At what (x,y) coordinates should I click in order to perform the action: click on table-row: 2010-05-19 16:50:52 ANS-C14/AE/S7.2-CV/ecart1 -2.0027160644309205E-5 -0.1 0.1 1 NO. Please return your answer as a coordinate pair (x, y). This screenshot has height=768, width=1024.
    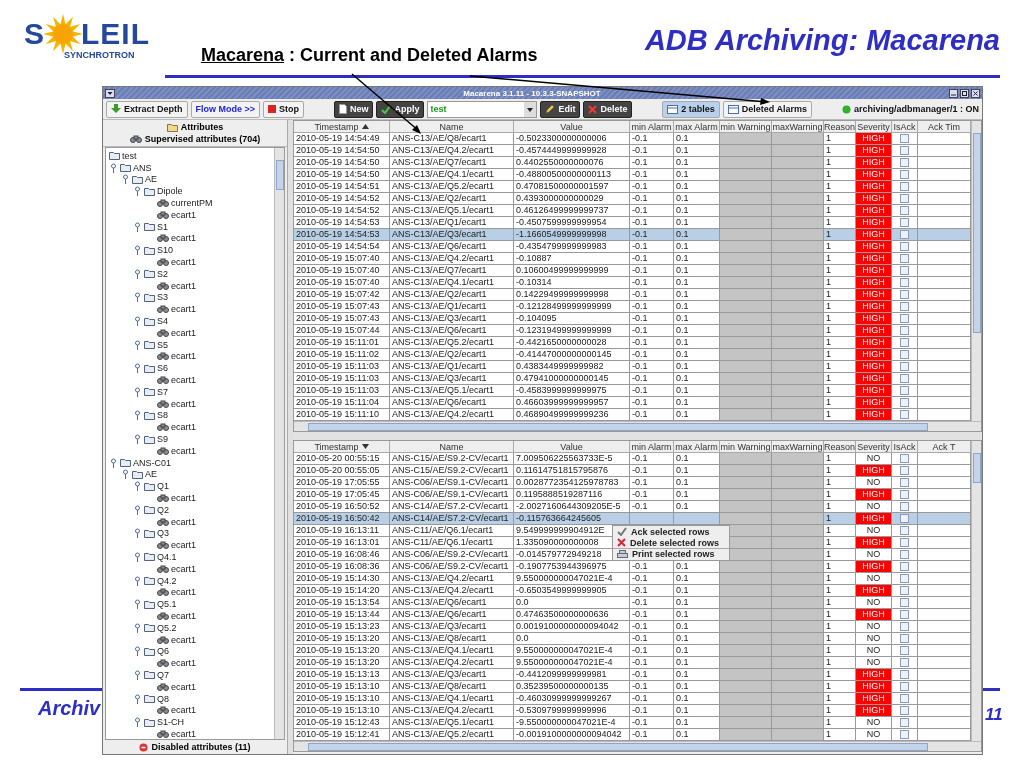
    Looking at the image, I should click on (632, 507).